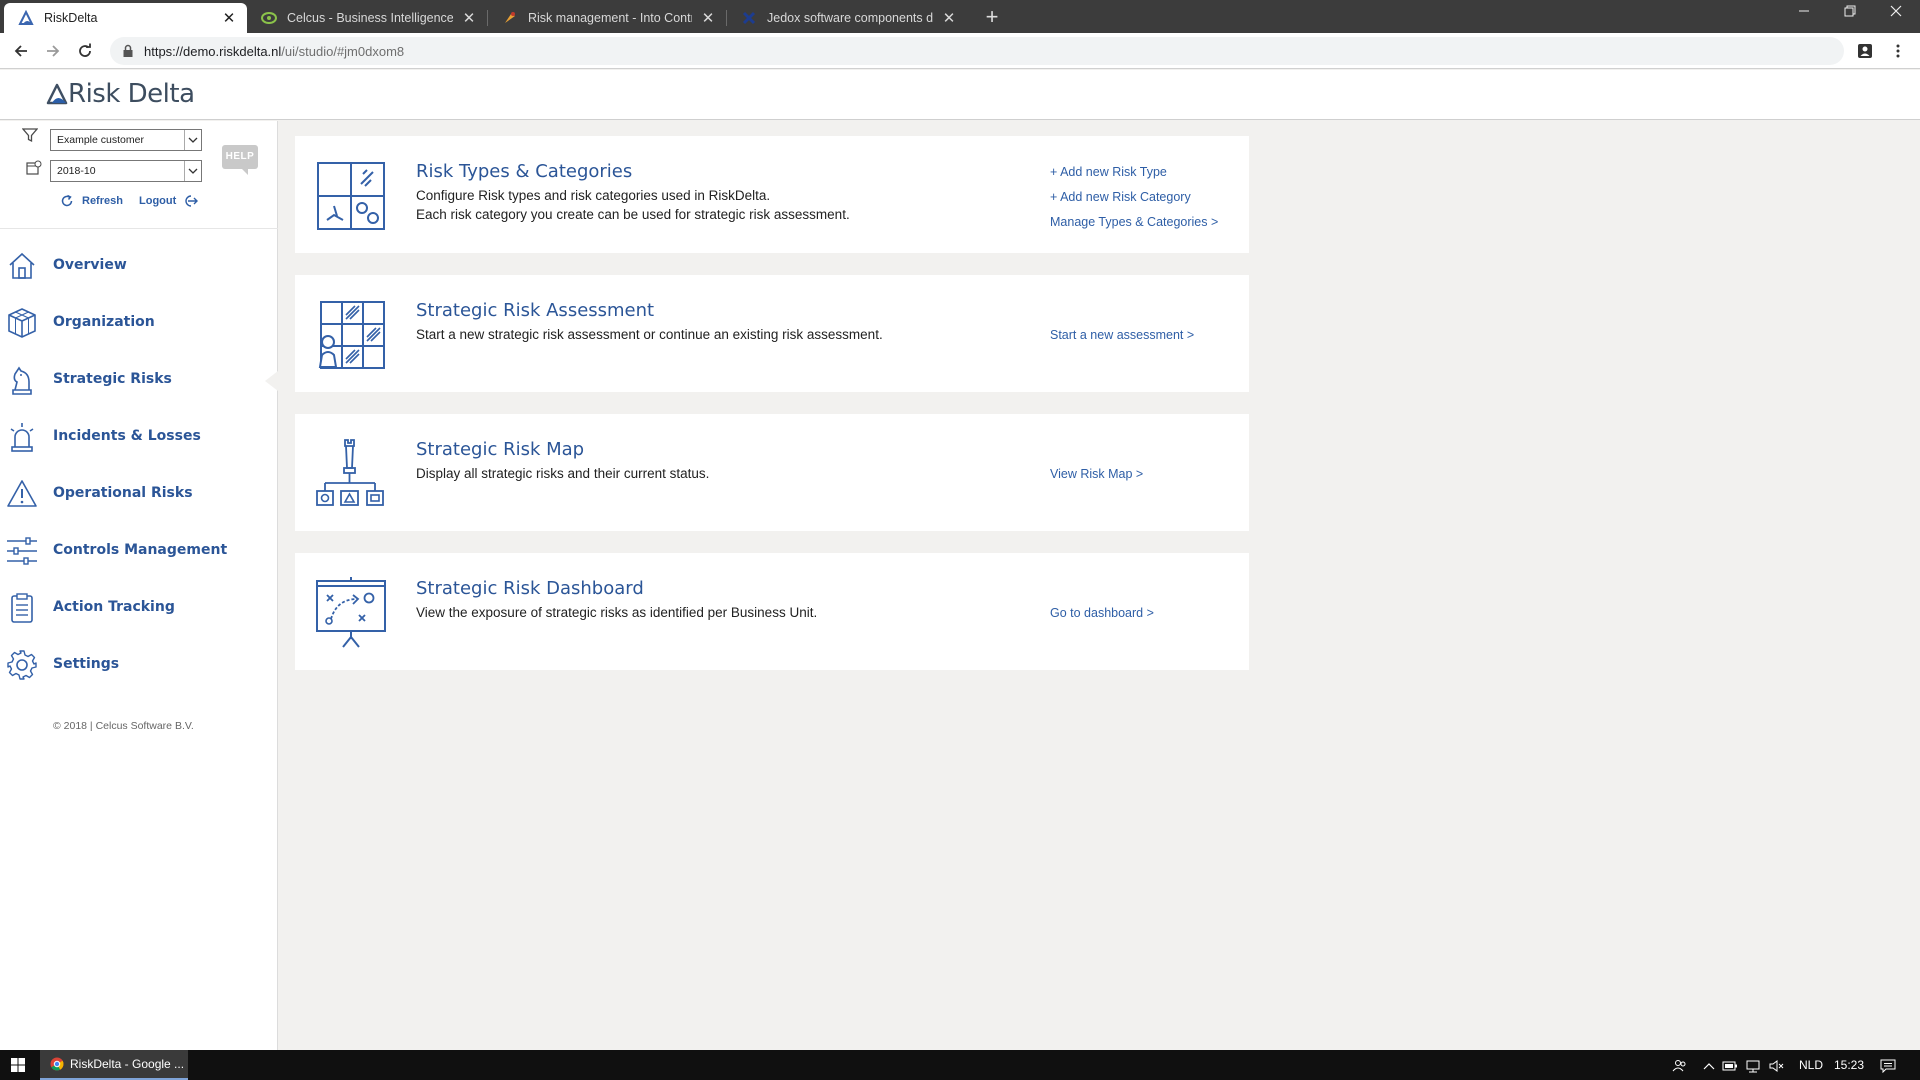  Describe the element at coordinates (1888, 1065) in the screenshot. I see `notifications-icon` at that location.